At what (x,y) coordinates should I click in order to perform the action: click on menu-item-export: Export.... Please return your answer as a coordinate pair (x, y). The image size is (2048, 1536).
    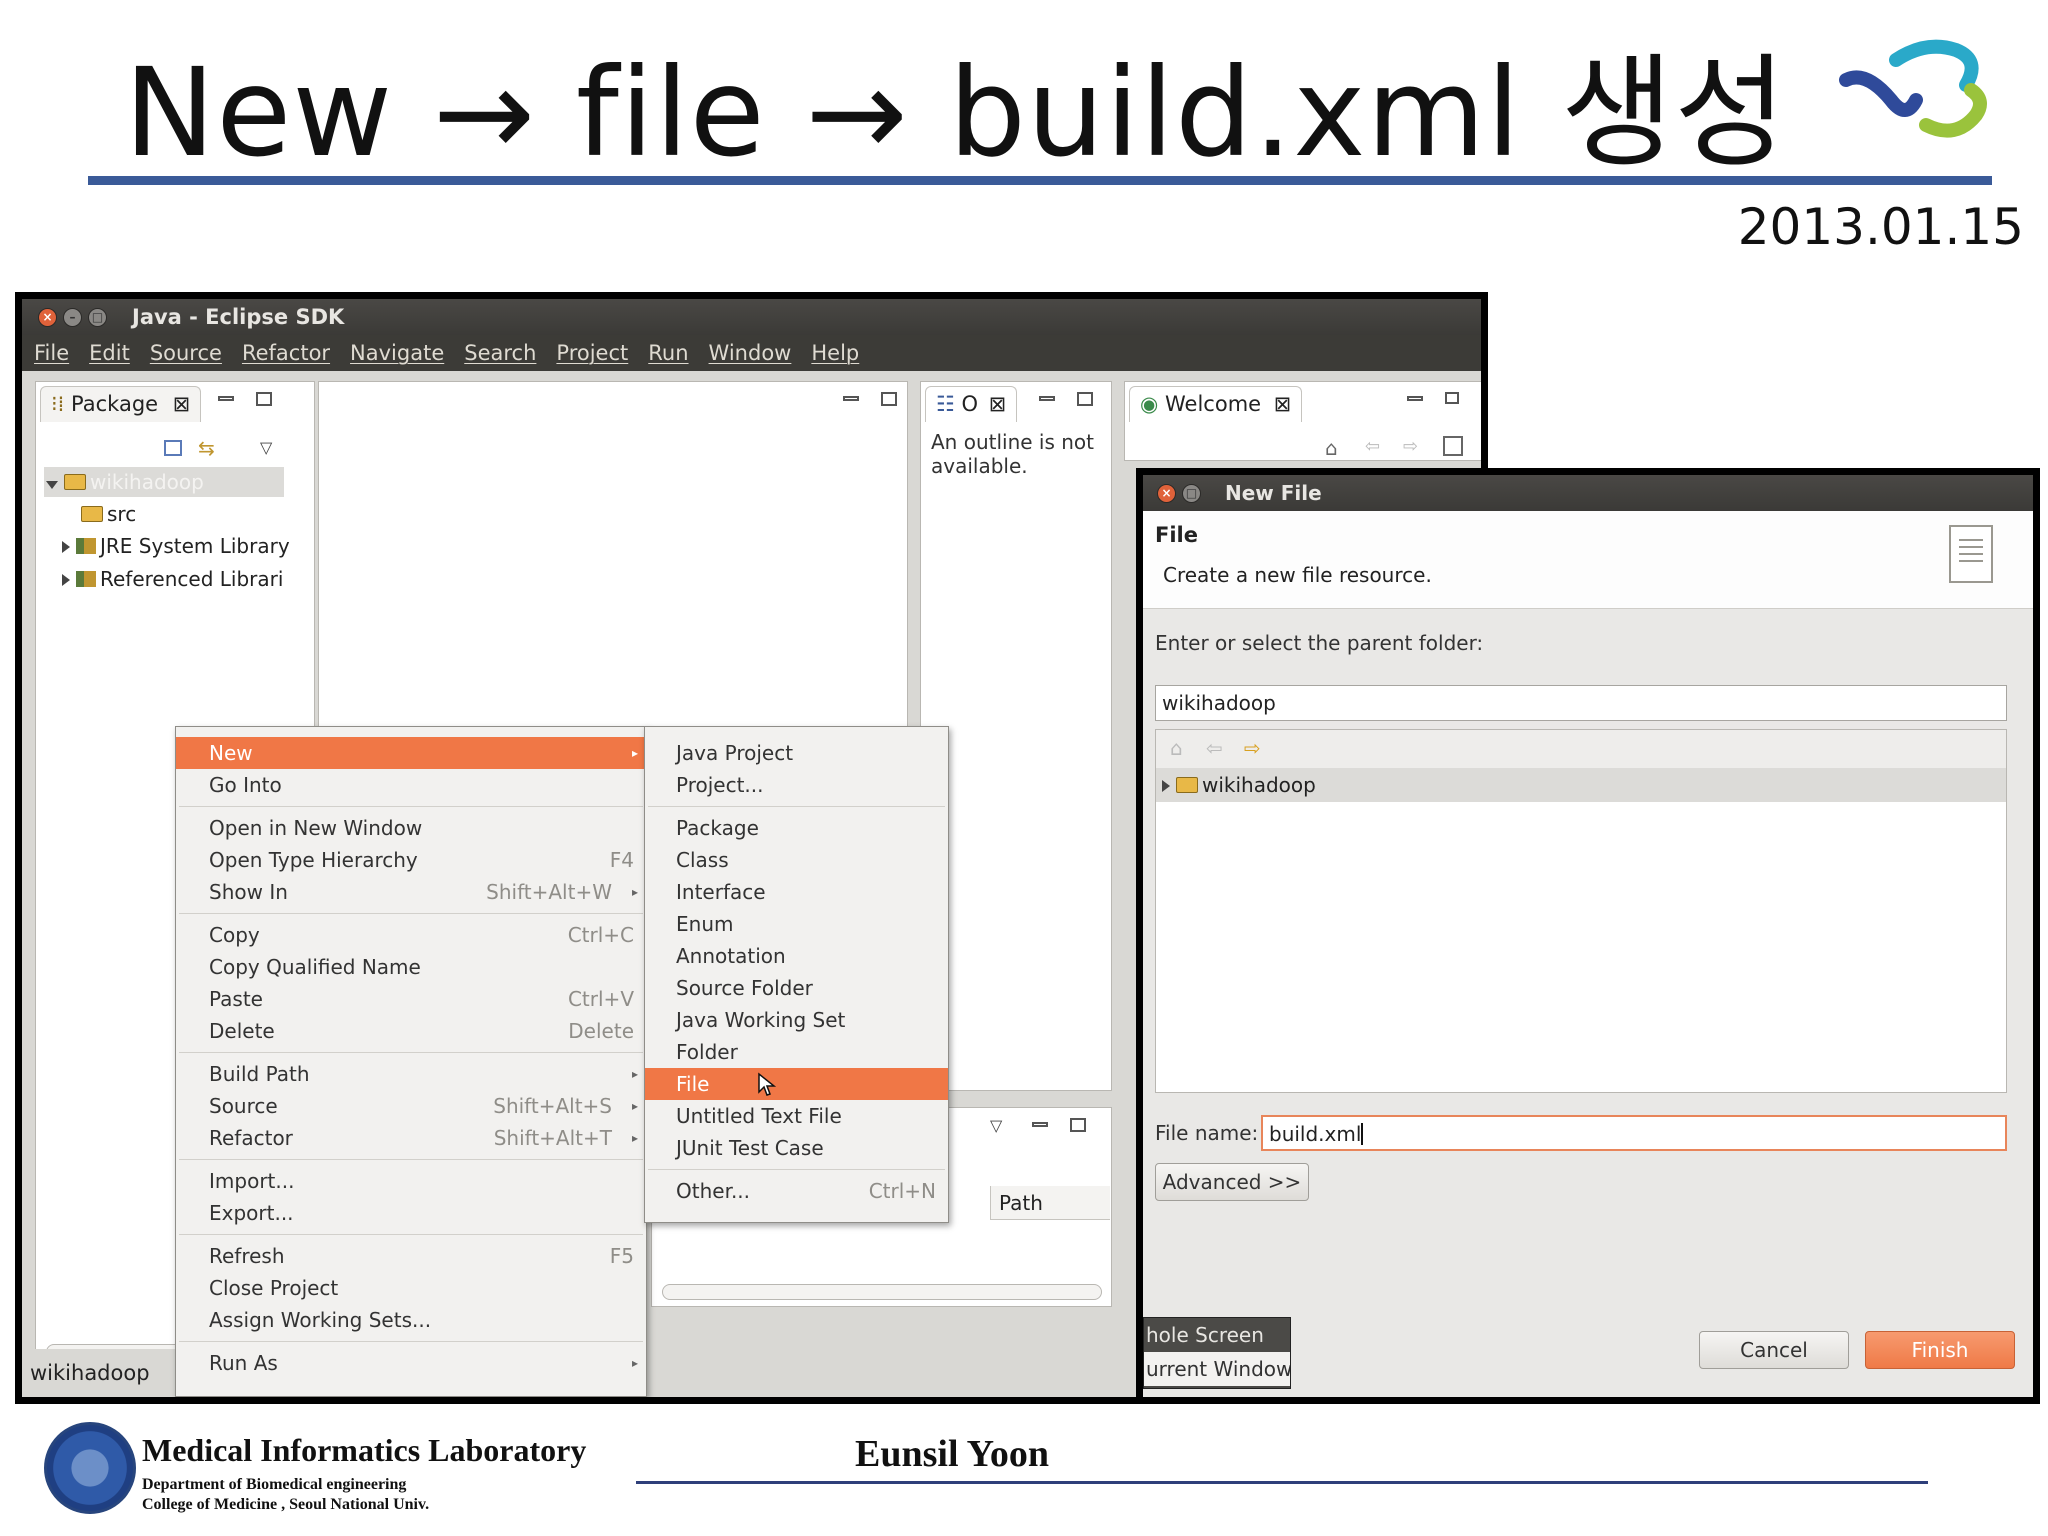
    Looking at the image, I should click on (411, 1213).